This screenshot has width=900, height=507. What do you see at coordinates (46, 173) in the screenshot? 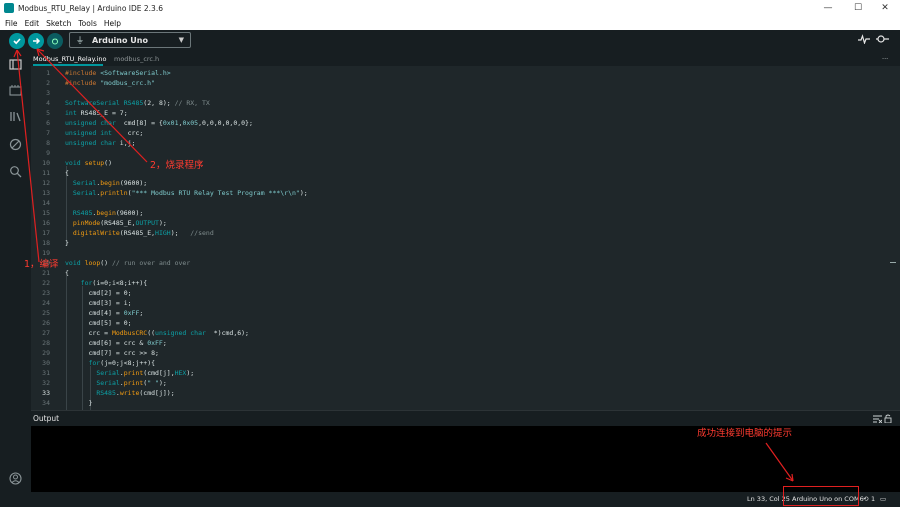
I see `line-number: 11` at bounding box center [46, 173].